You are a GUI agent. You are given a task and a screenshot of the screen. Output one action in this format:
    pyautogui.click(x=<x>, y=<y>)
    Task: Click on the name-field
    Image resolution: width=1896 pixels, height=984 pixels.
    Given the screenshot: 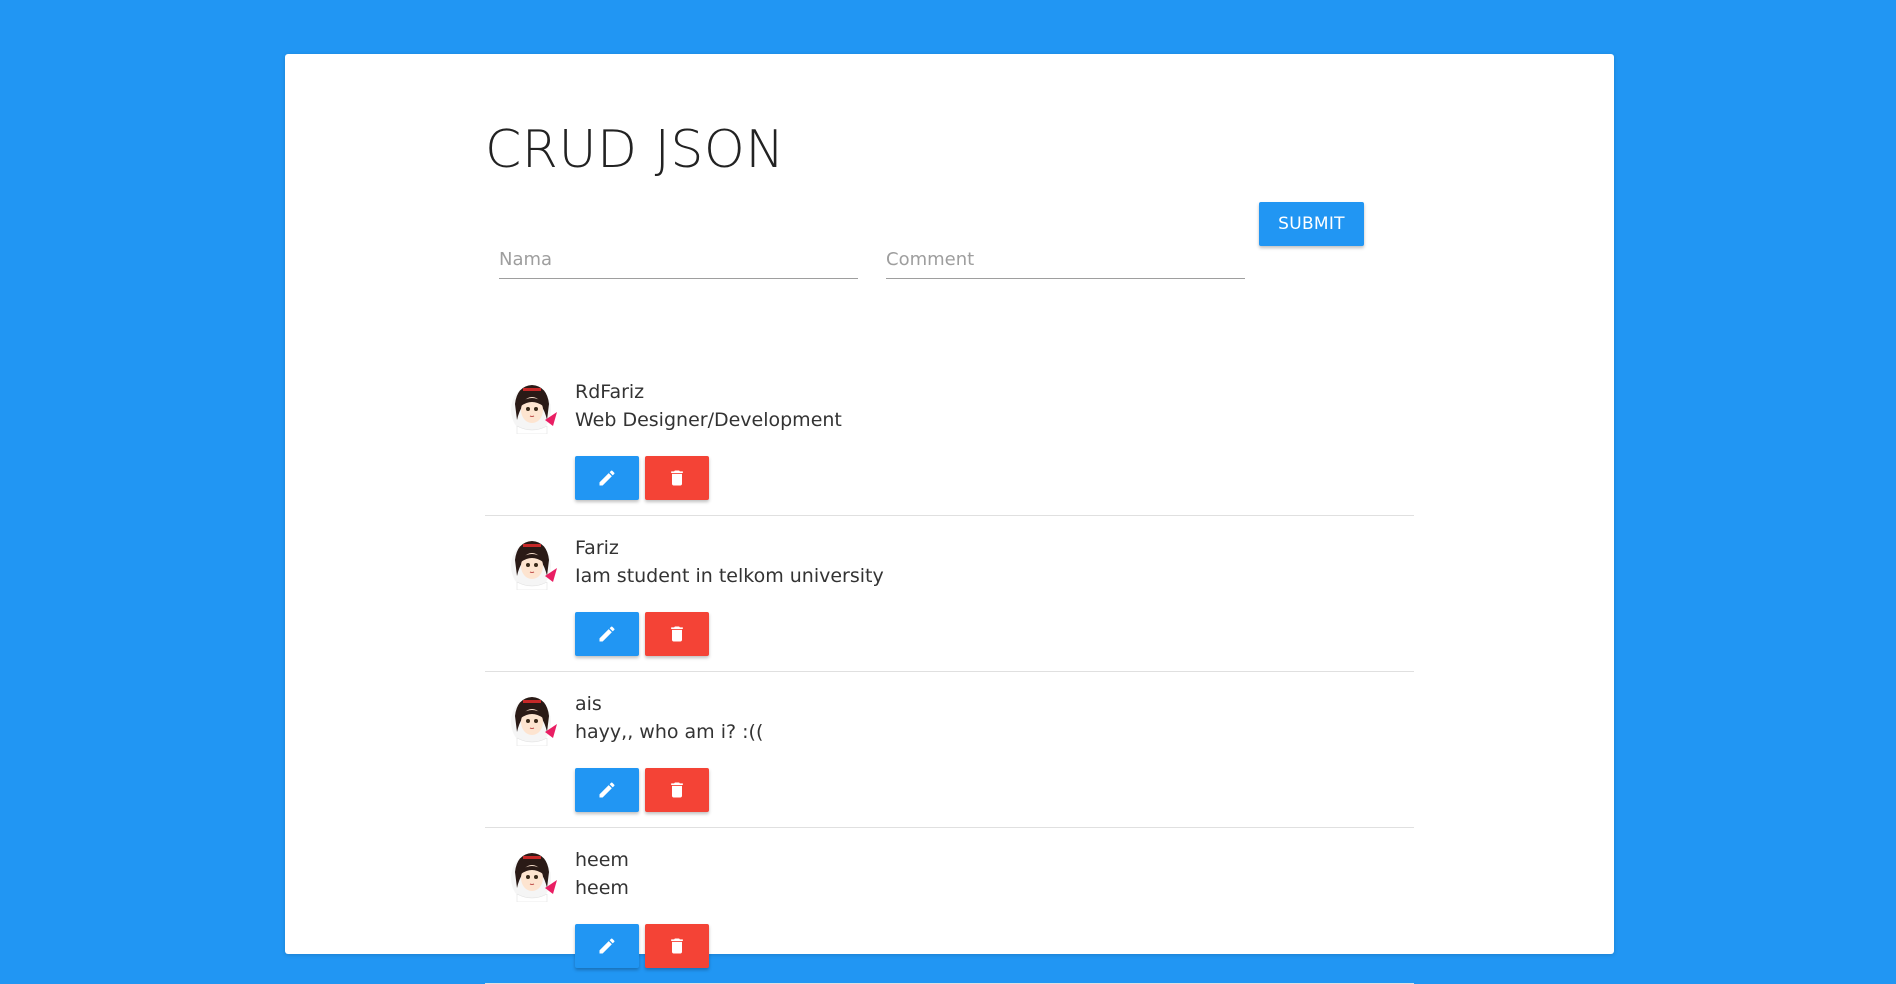 What is the action you would take?
    pyautogui.click(x=678, y=251)
    